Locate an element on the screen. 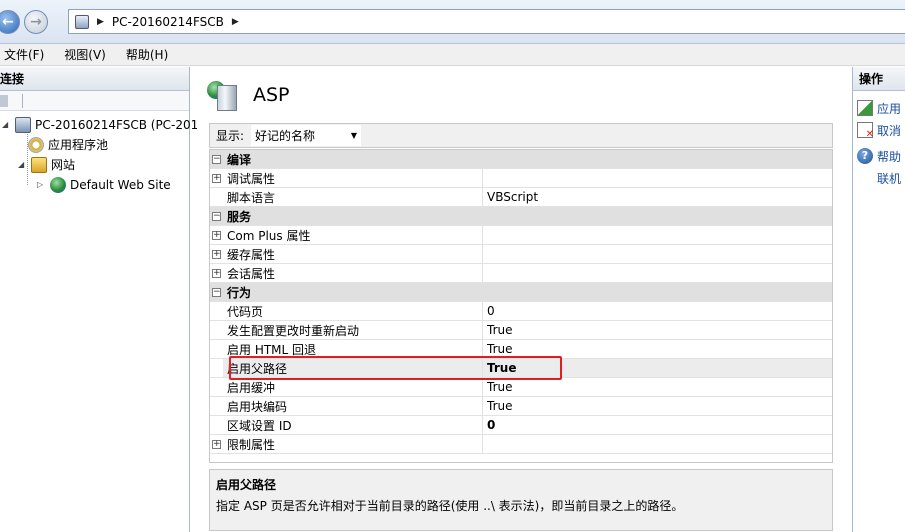 The width and height of the screenshot is (905, 532). menu-bar: 文件(F) 视图(V) 帮助(H) is located at coordinates (452, 55).